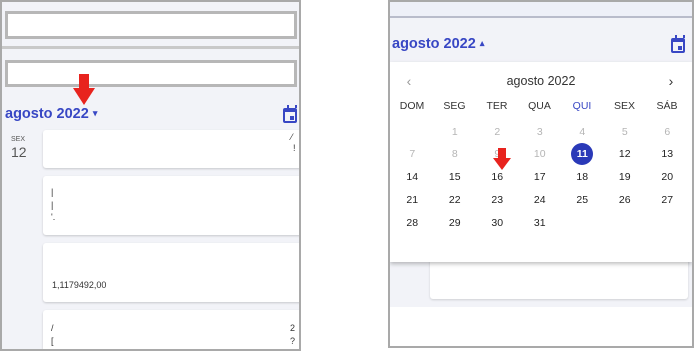 This screenshot has height=351, width=696. What do you see at coordinates (582, 106) in the screenshot?
I see `weekday-label: QUI` at bounding box center [582, 106].